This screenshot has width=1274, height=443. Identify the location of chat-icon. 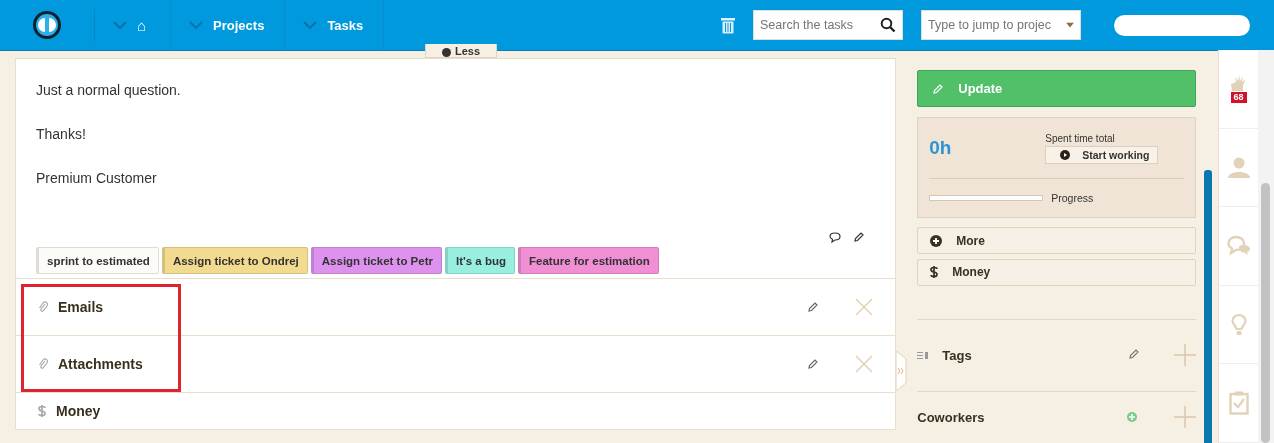
(1238, 246).